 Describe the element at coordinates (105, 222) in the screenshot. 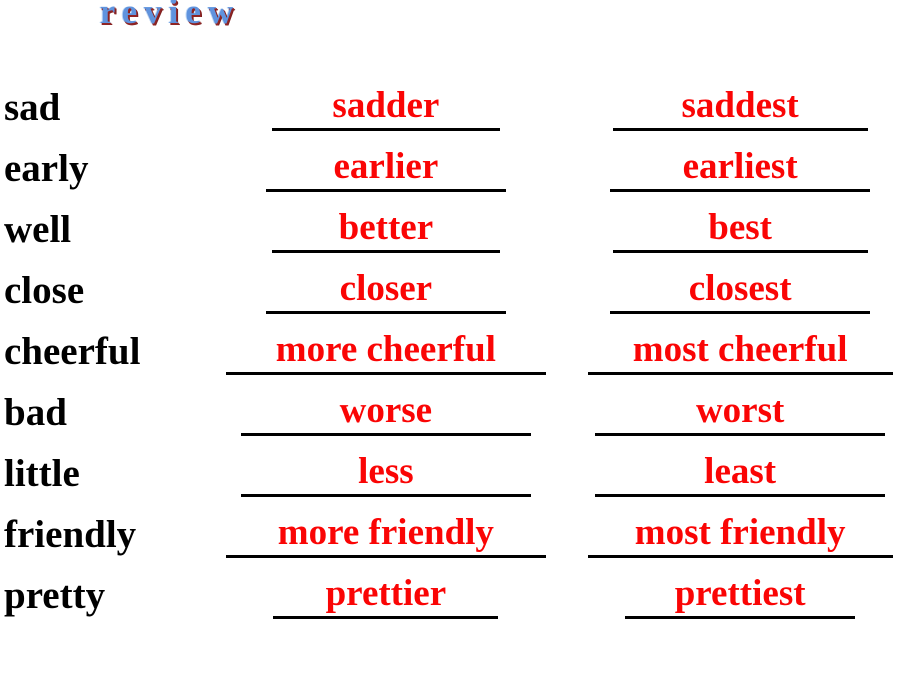

I see `base-word-cell: well` at that location.